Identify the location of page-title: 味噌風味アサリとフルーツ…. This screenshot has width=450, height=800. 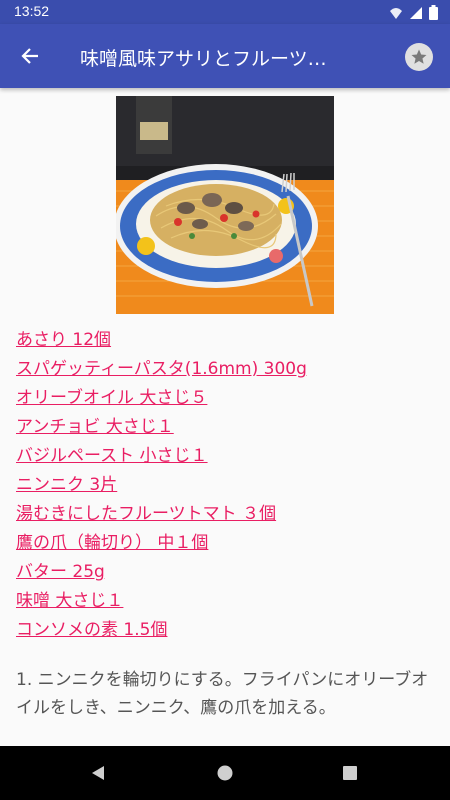
(203, 59).